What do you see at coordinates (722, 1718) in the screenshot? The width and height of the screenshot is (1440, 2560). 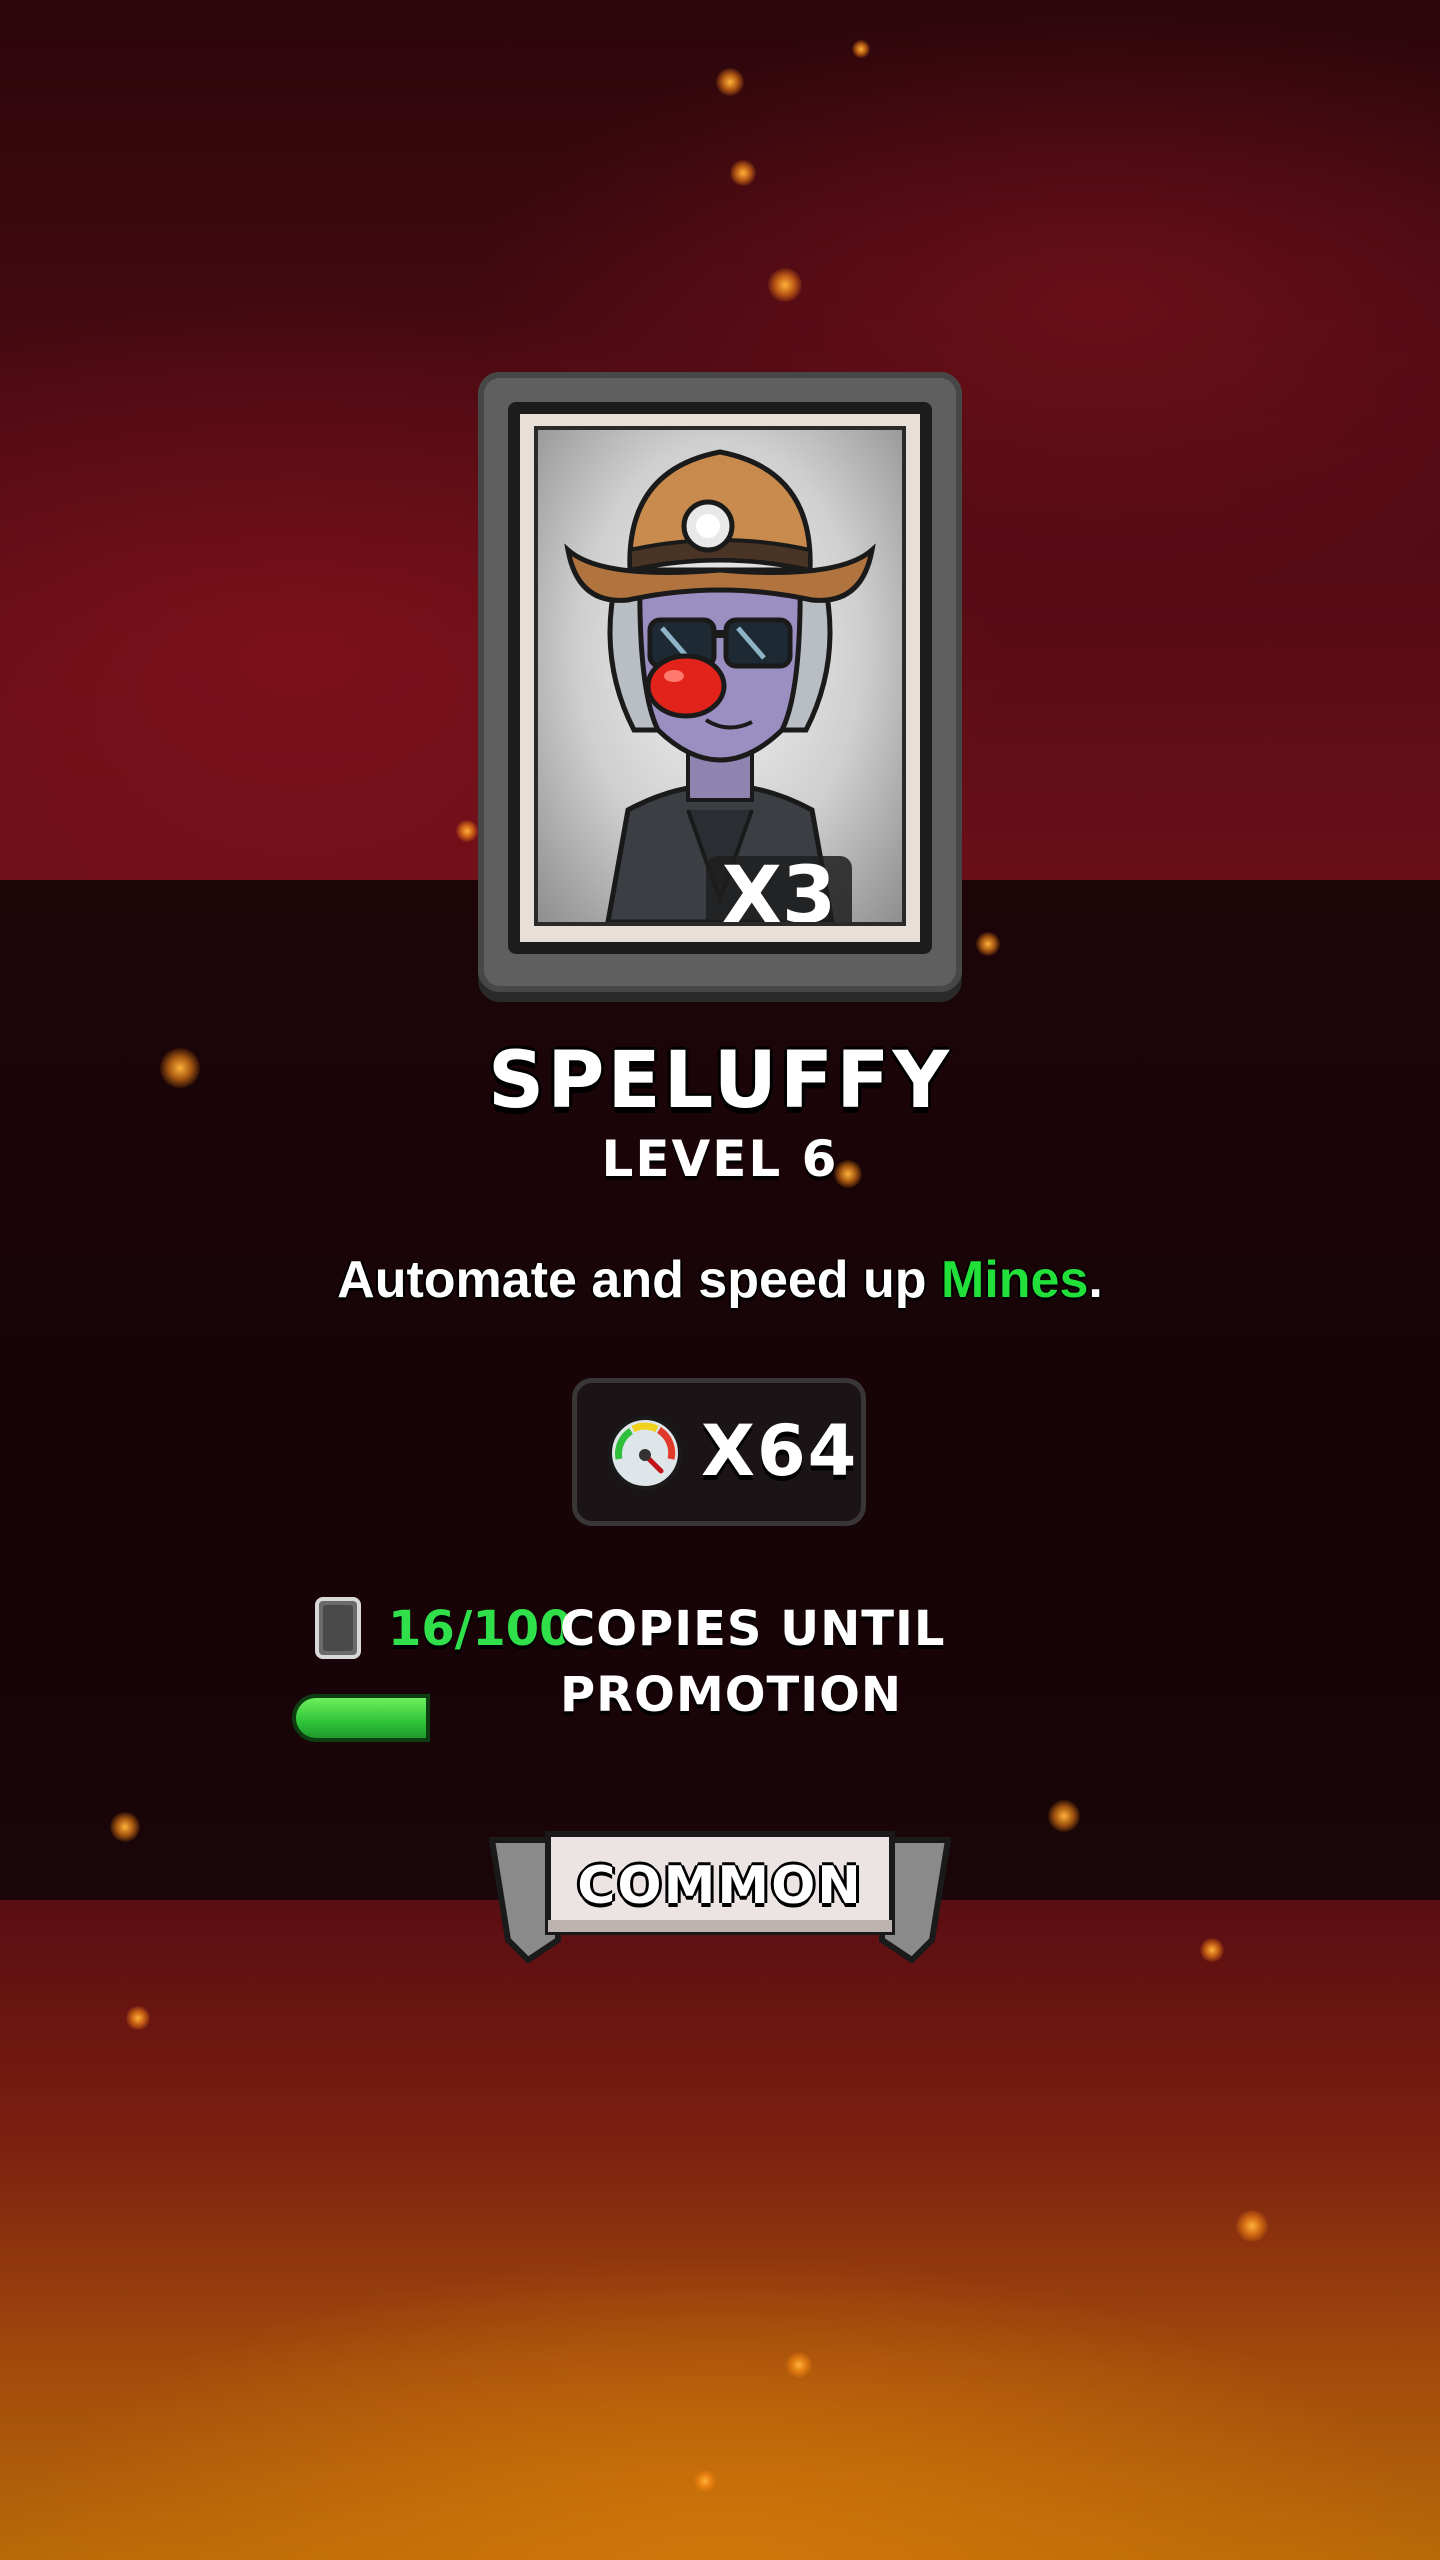 I see `promotion-progress-bar` at bounding box center [722, 1718].